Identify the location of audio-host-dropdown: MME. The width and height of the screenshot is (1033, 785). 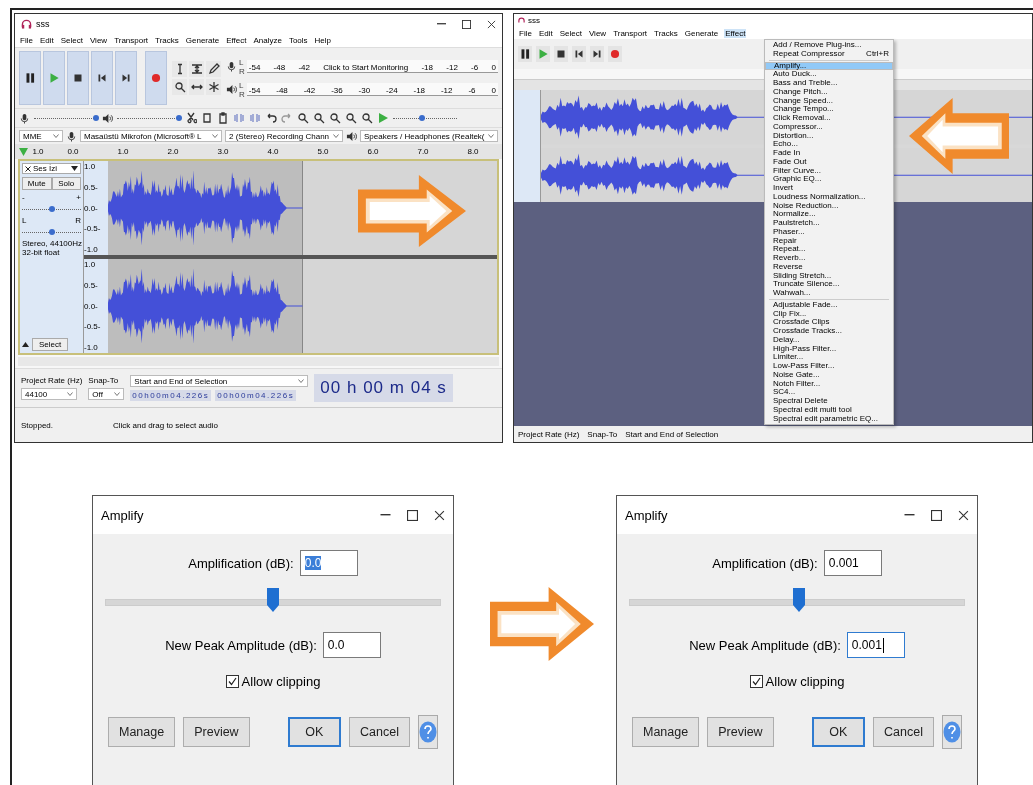
(41, 136).